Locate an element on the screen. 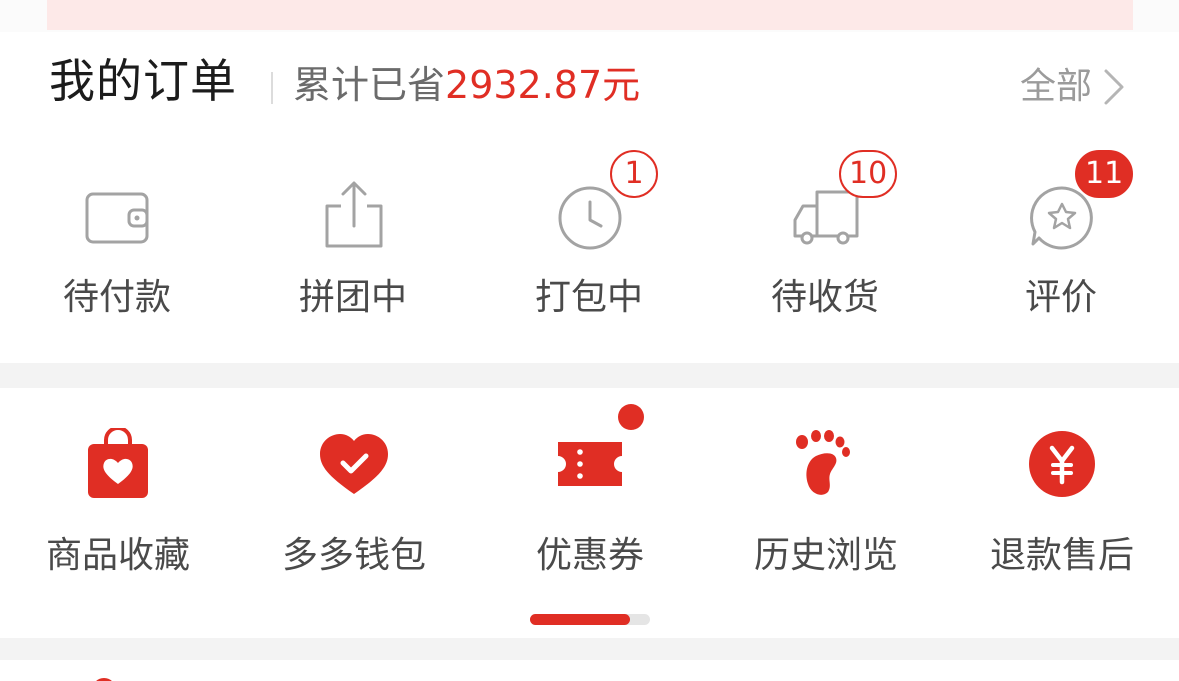 This screenshot has height=681, width=1179. order-status-label: 待收货 is located at coordinates (824, 297).